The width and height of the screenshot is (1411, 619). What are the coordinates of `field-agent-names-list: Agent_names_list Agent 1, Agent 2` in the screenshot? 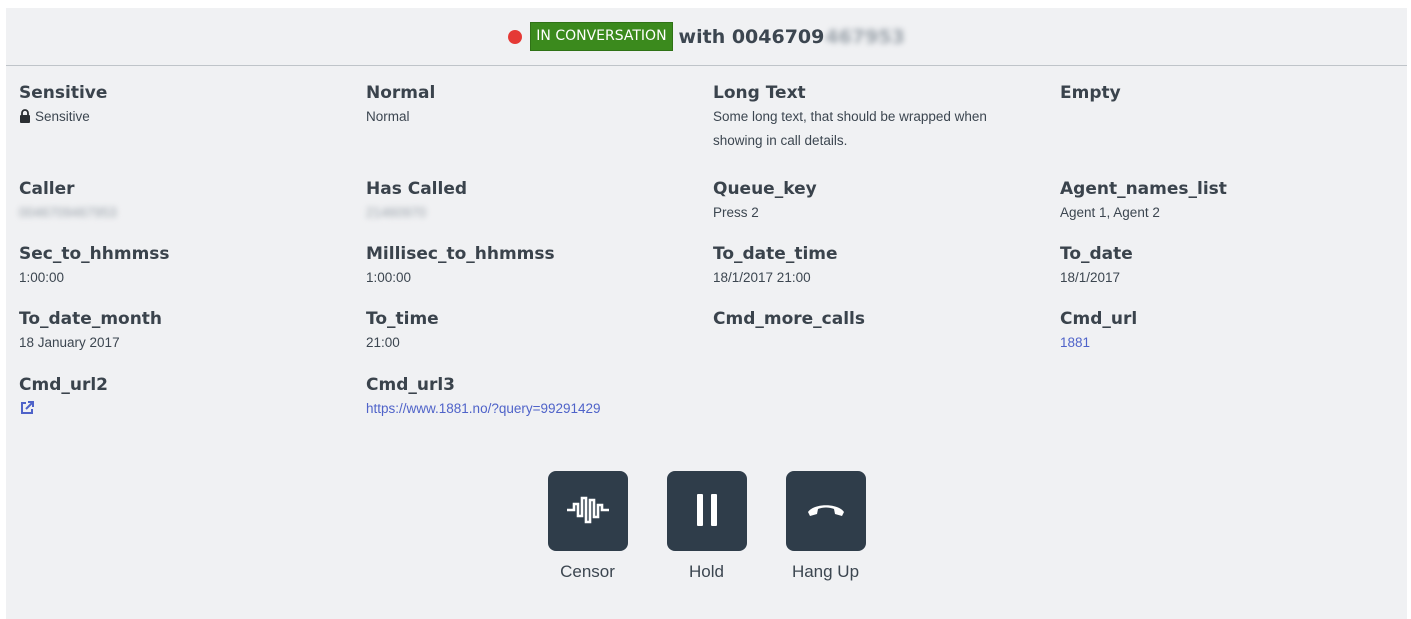 It's located at (1230, 201).